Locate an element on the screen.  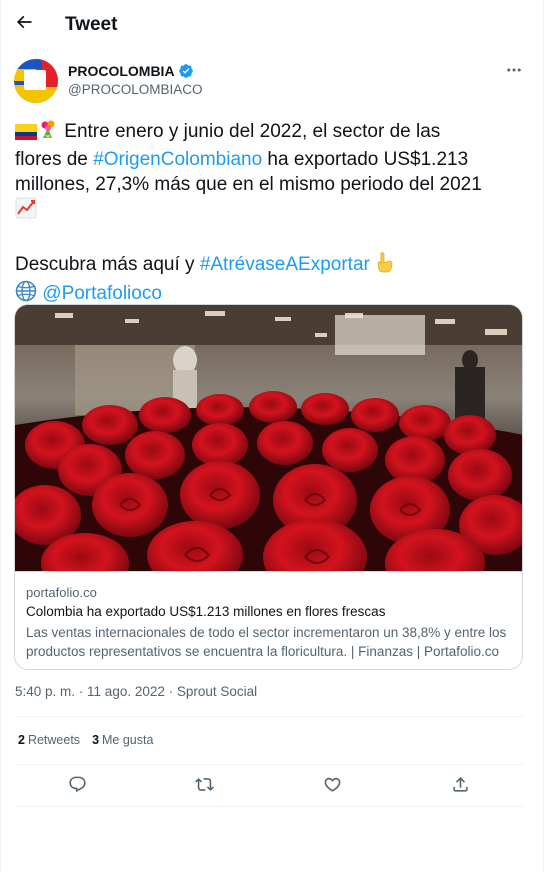
likes-label: Me gusta is located at coordinates (128, 740).